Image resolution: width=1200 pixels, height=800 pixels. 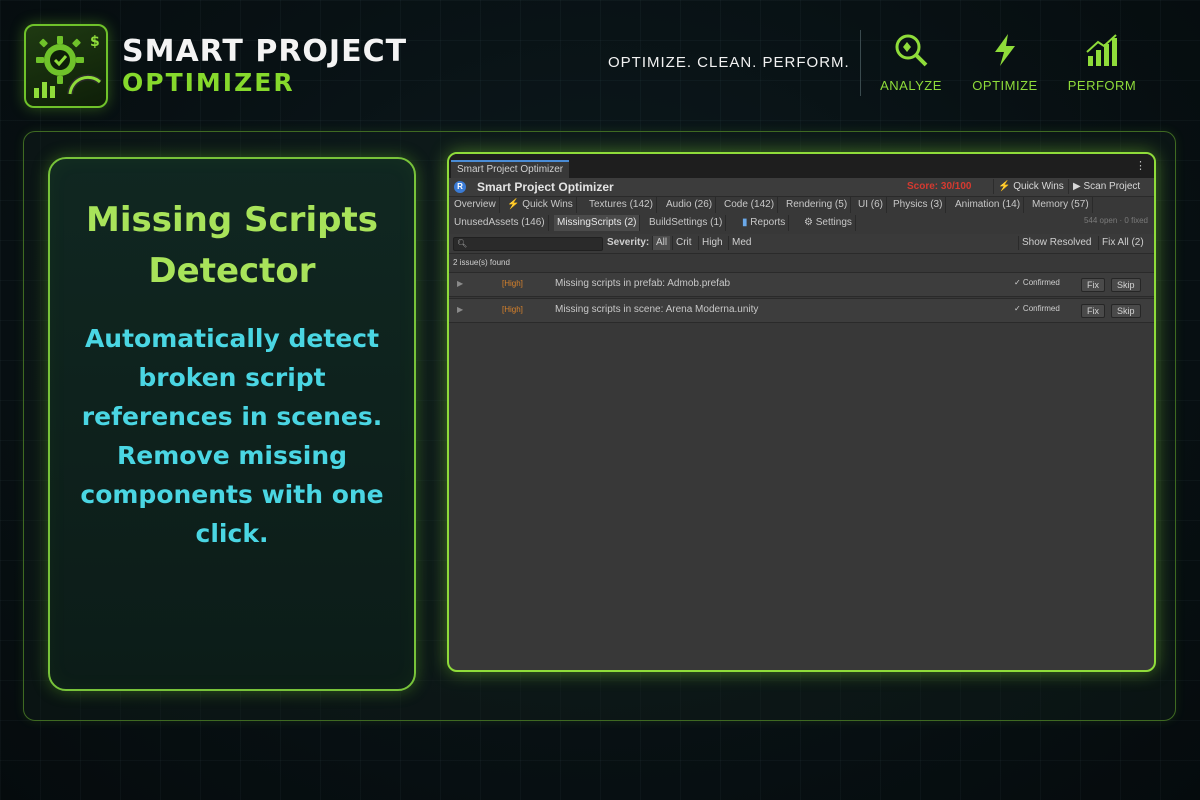 I want to click on search-icon: 🔍︎, so click(x=462, y=243).